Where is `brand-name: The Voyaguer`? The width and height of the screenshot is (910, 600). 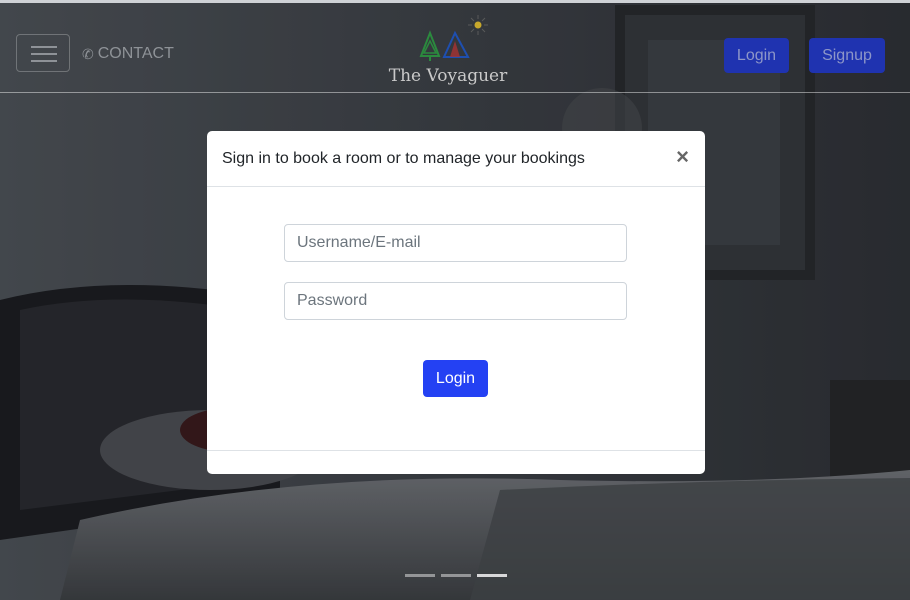 brand-name: The Voyaguer is located at coordinates (448, 76).